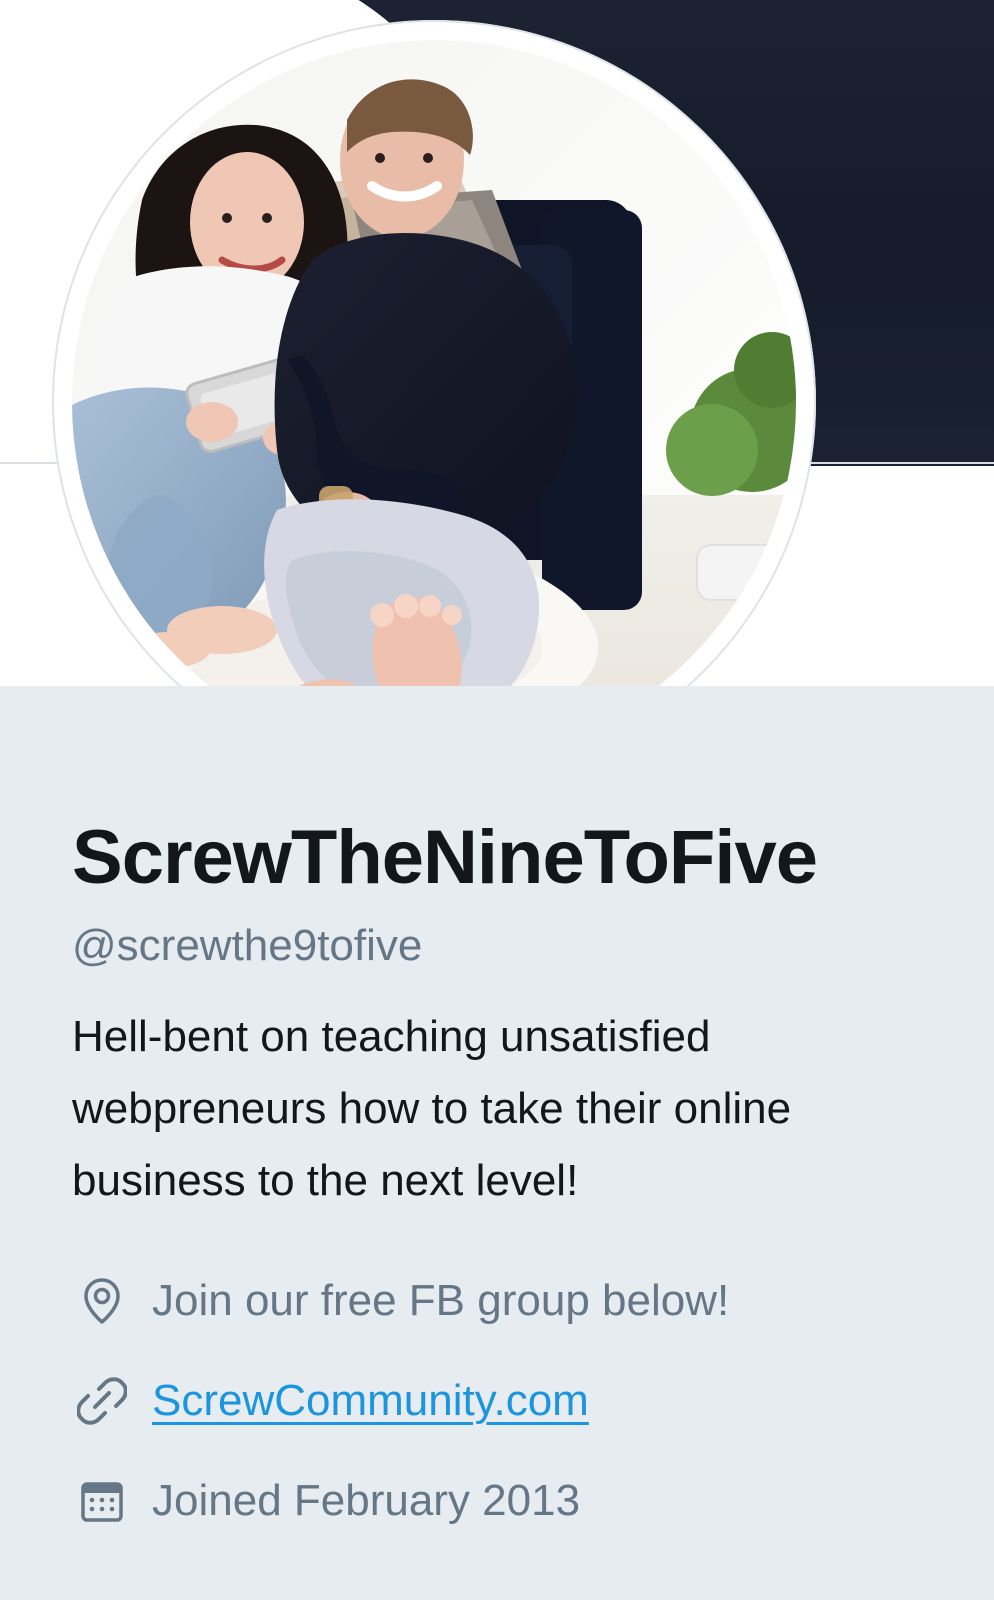 This screenshot has height=1600, width=994. What do you see at coordinates (441, 1300) in the screenshot?
I see `profile-location: Join our free FB group below!` at bounding box center [441, 1300].